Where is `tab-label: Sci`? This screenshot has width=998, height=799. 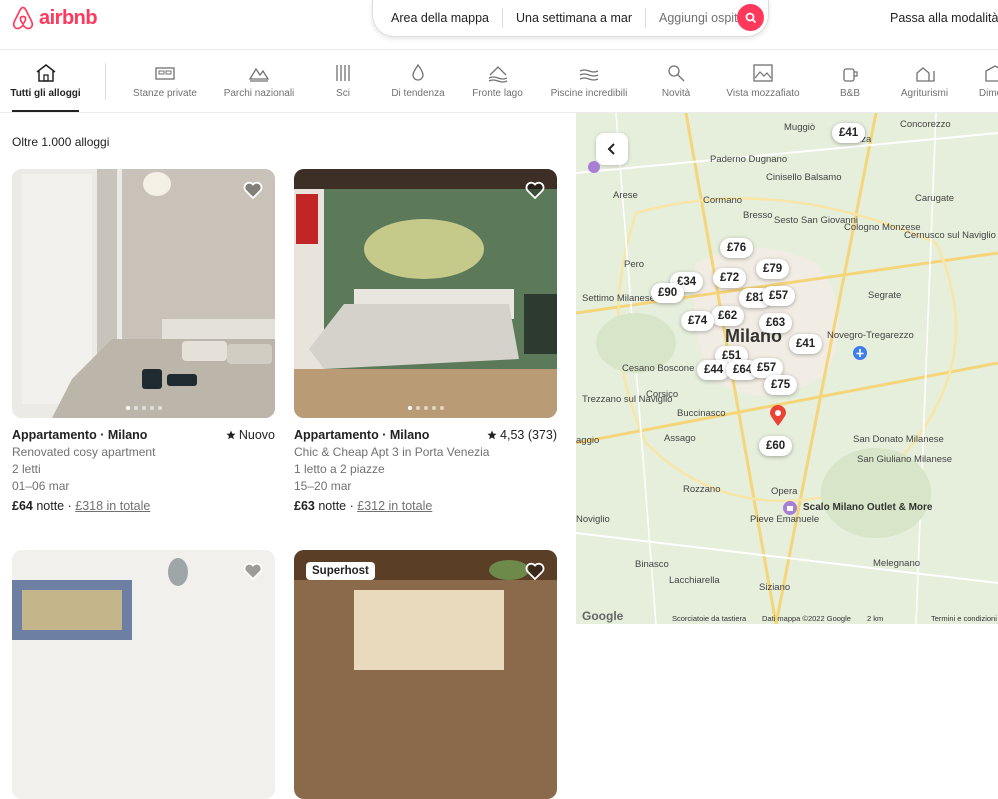 tab-label: Sci is located at coordinates (343, 93).